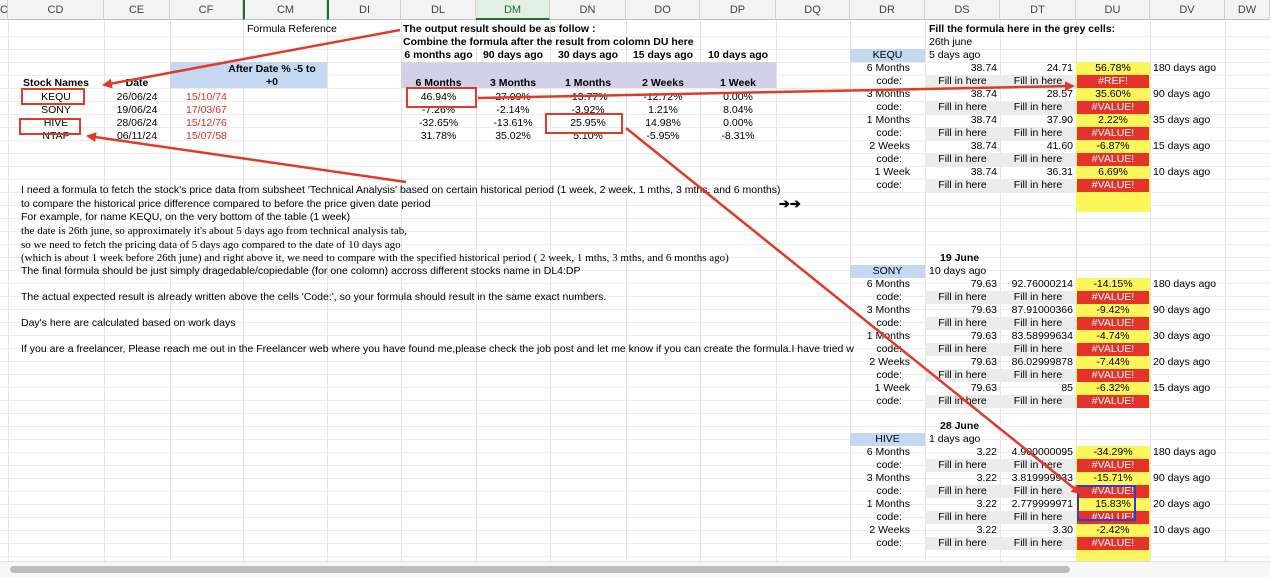 The width and height of the screenshot is (1270, 577). I want to click on scrollbar-thumb, so click(540, 569).